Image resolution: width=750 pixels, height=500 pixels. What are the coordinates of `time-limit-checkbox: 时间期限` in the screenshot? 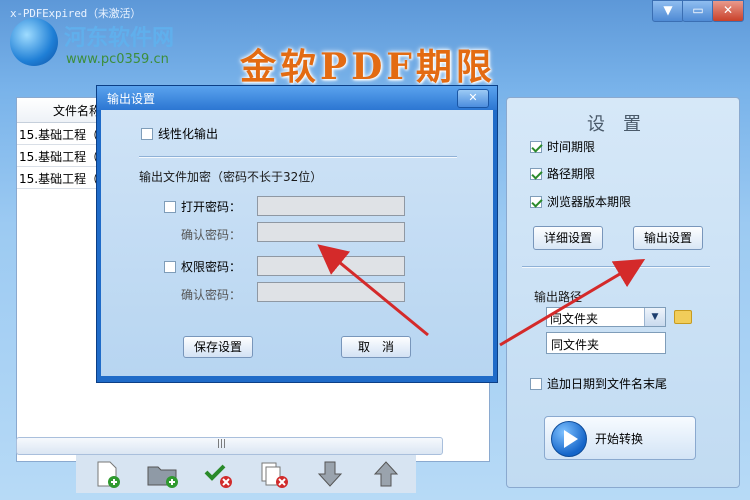 It's located at (562, 146).